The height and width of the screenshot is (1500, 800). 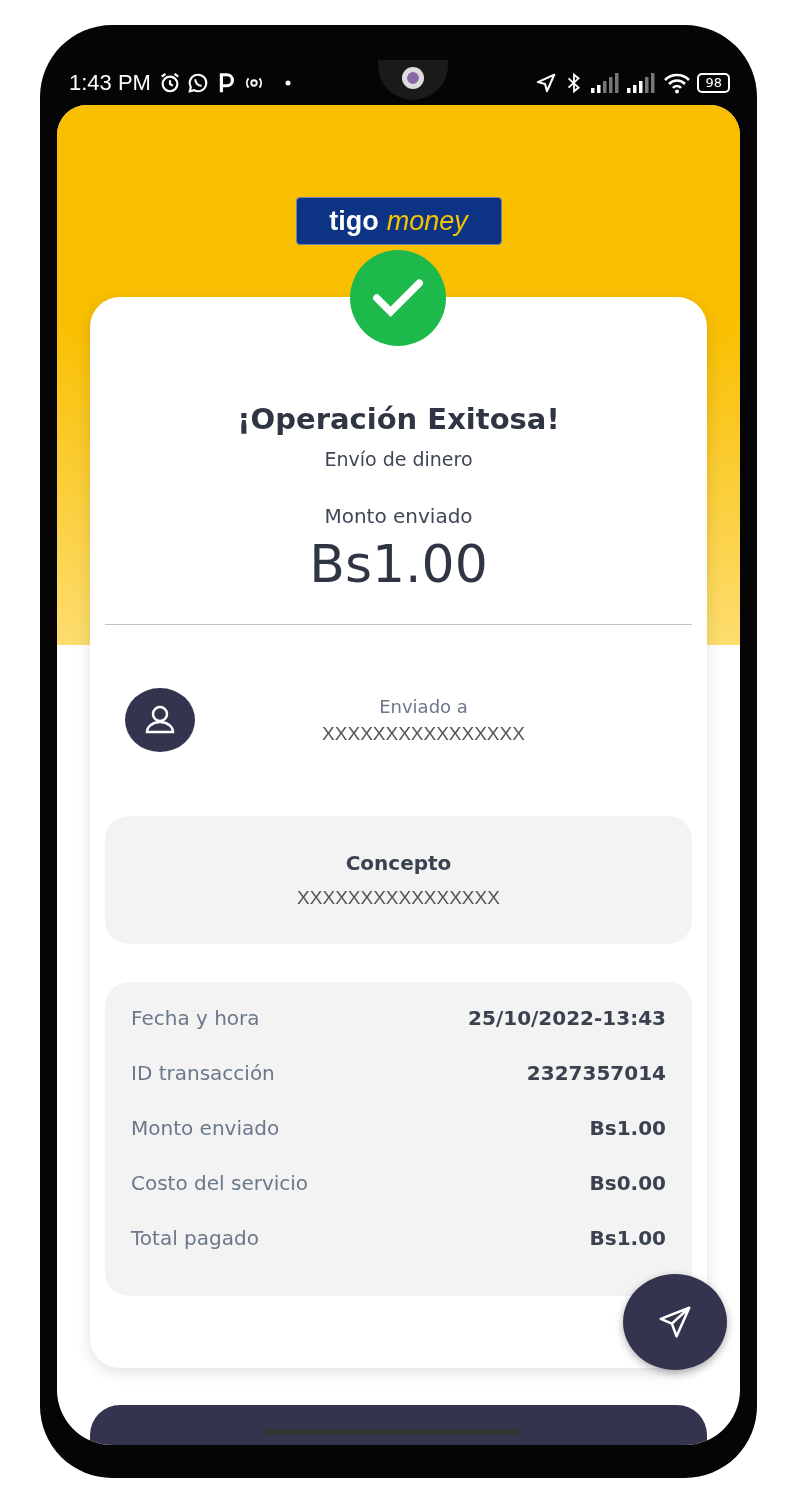 What do you see at coordinates (203, 1072) in the screenshot?
I see `detail-label: ID transacción` at bounding box center [203, 1072].